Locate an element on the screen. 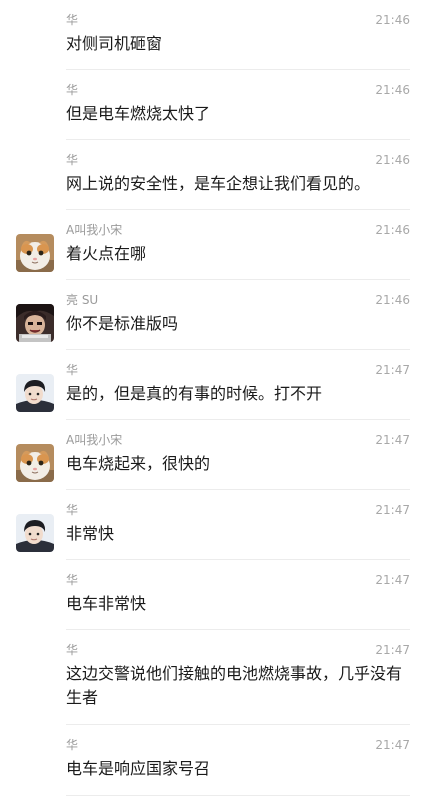  chat-message: 华 21:46 对侧司机砸窗 is located at coordinates (213, 35).